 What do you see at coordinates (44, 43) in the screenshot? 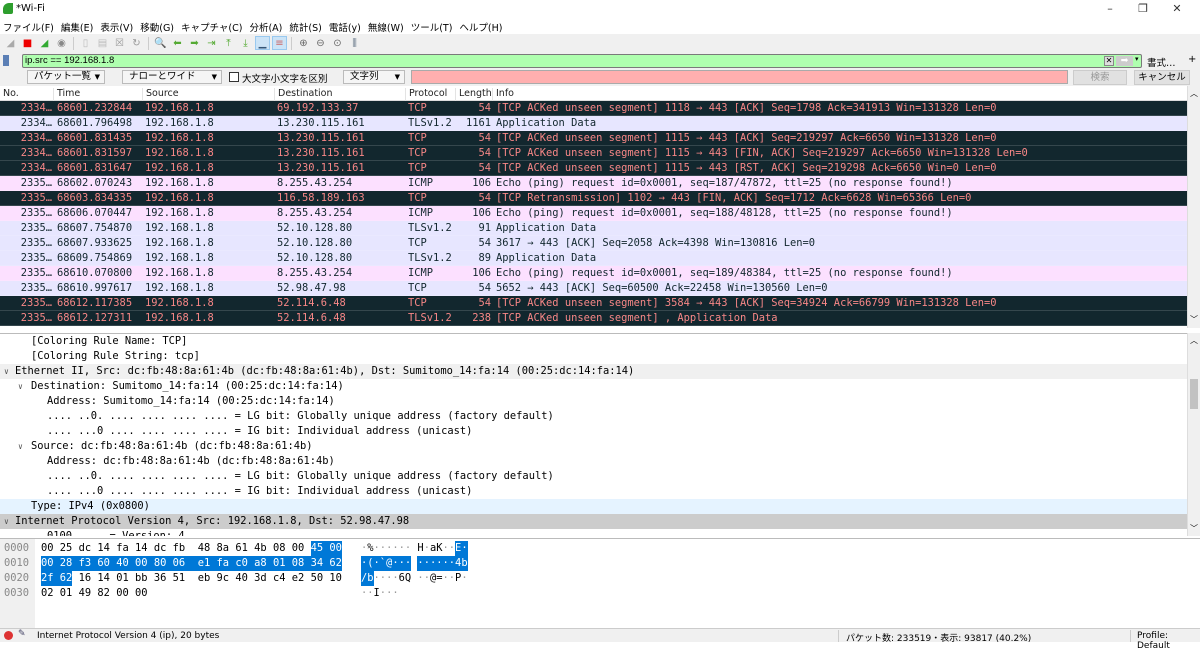
I see `restart-capture-icon: ◢` at bounding box center [44, 43].